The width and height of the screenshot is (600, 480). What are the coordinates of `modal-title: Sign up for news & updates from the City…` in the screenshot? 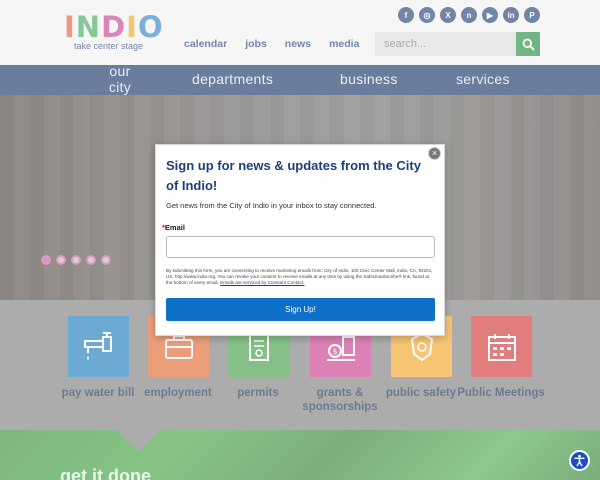 It's located at (293, 175).